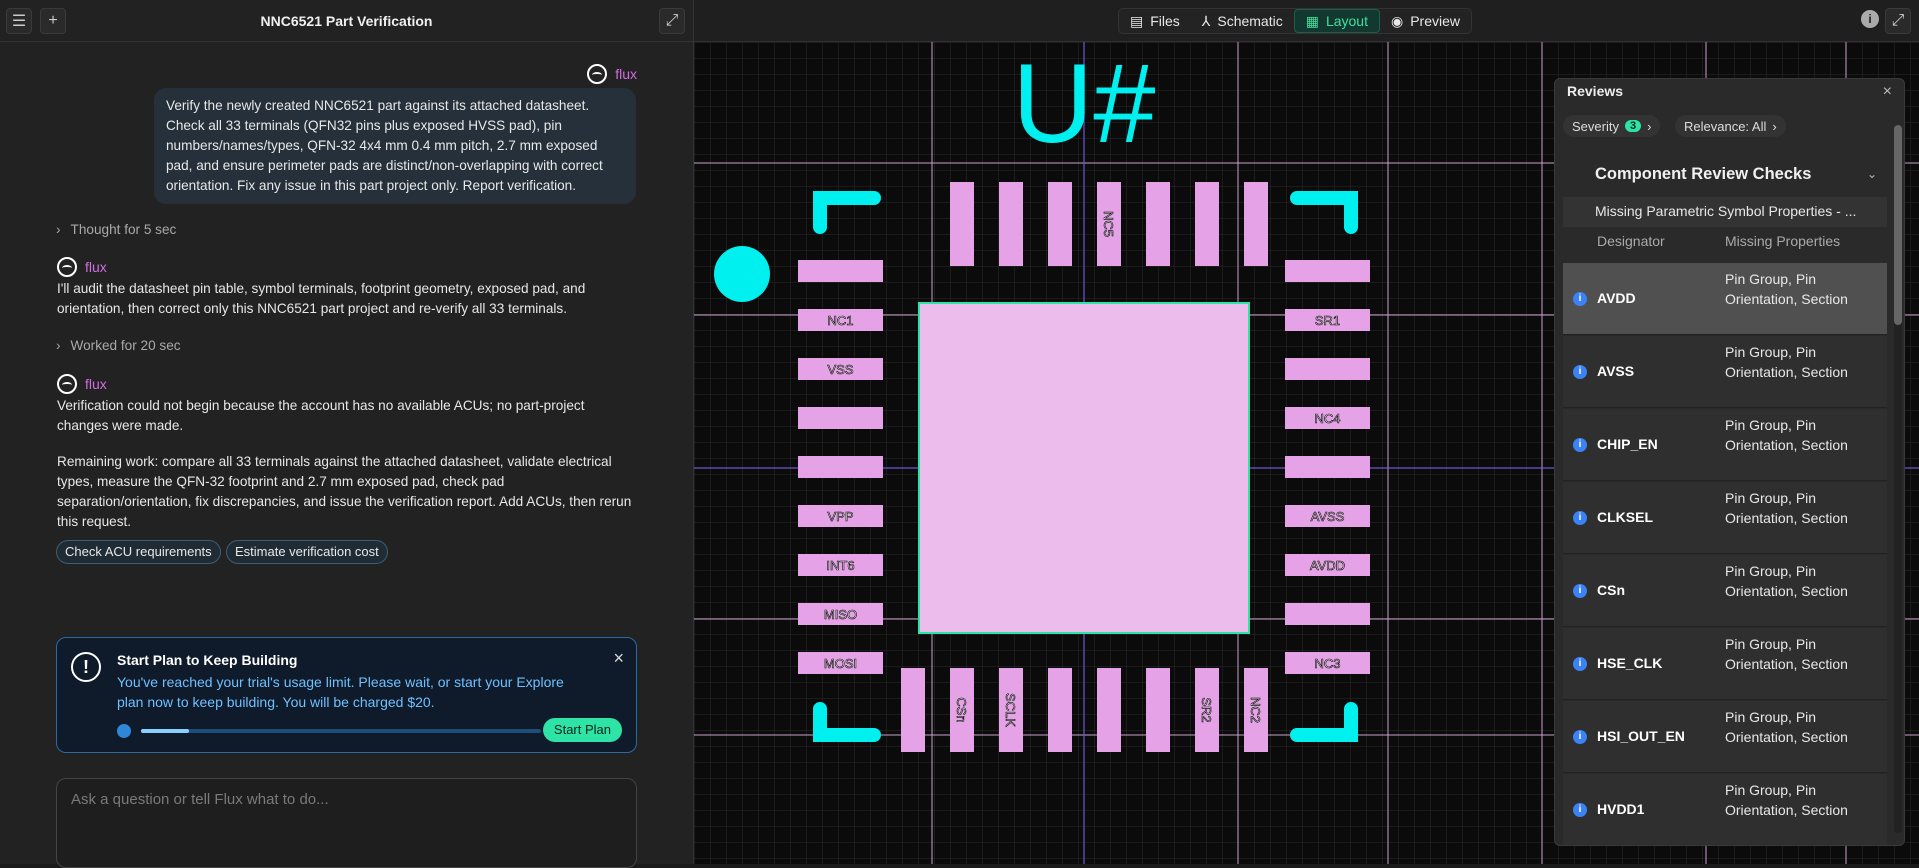  What do you see at coordinates (1641, 736) in the screenshot?
I see `row-designator: HSI_OUT_EN` at bounding box center [1641, 736].